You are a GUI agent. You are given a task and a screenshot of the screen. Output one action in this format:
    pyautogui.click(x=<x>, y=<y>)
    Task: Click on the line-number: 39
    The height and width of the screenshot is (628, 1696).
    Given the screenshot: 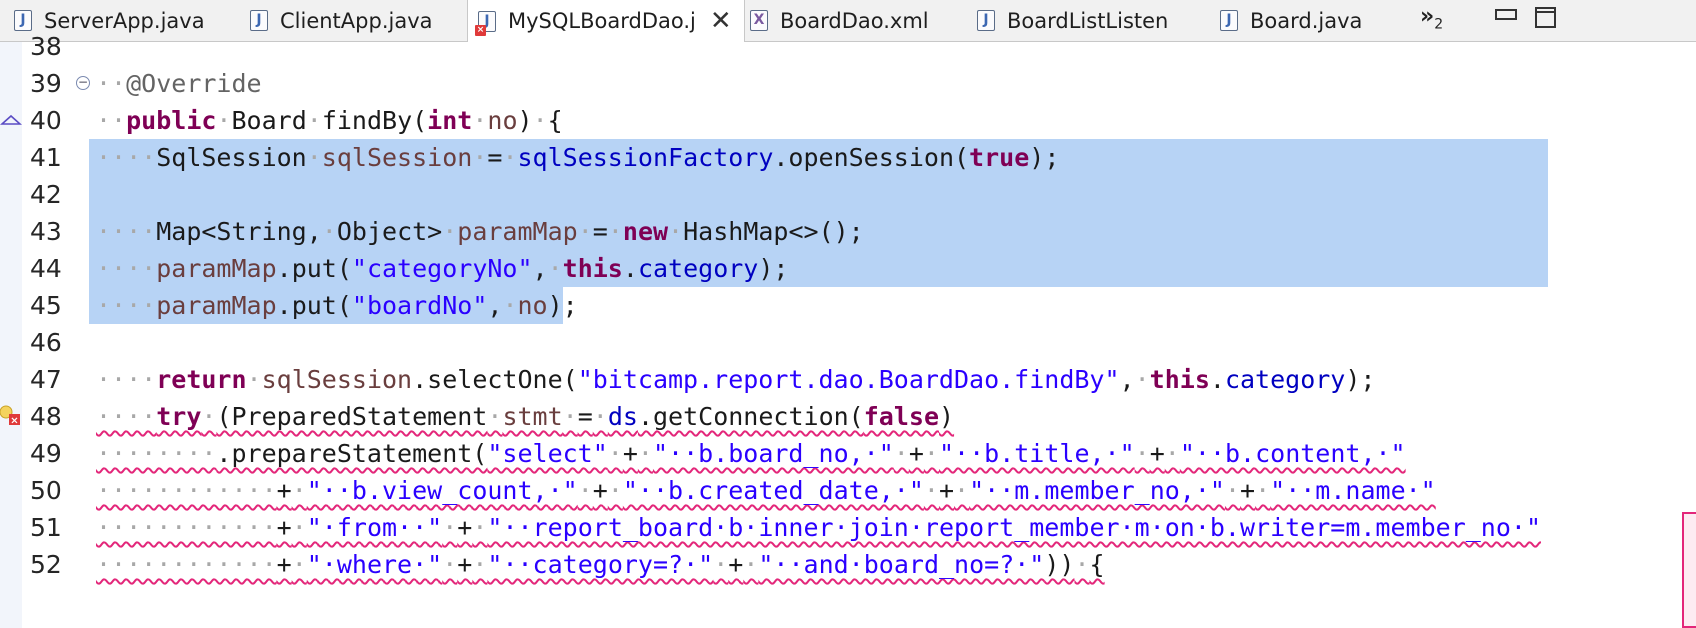 What is the action you would take?
    pyautogui.click(x=46, y=83)
    